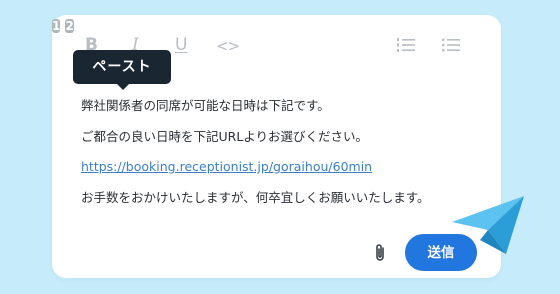 Image resolution: width=560 pixels, height=294 pixels. Describe the element at coordinates (228, 46) in the screenshot. I see `code-button: <>` at that location.